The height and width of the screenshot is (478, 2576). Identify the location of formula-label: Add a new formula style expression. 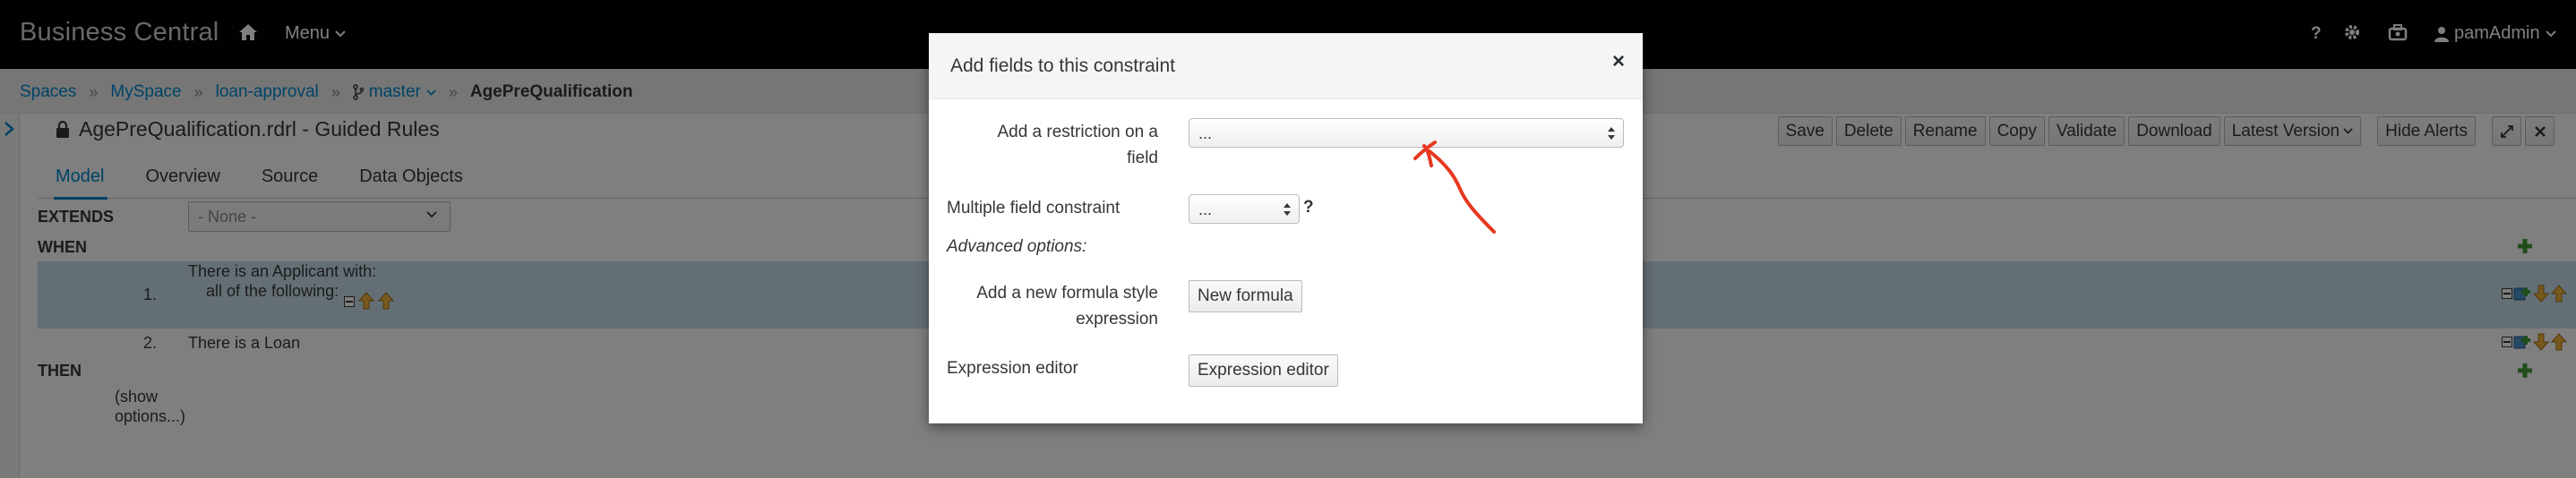
(1052, 306).